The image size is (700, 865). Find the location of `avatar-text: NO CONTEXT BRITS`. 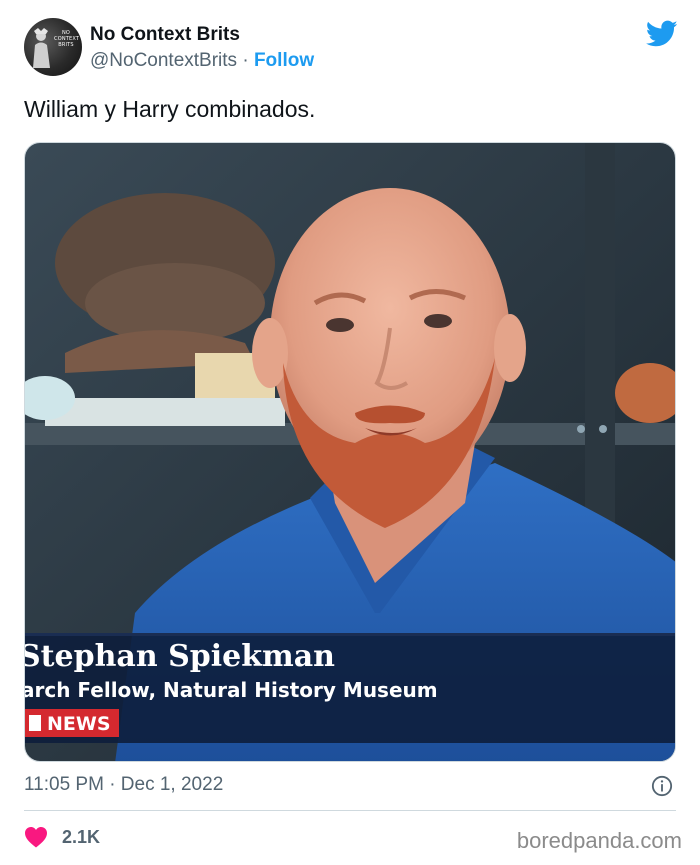

avatar-text: NO CONTEXT BRITS is located at coordinates (67, 39).